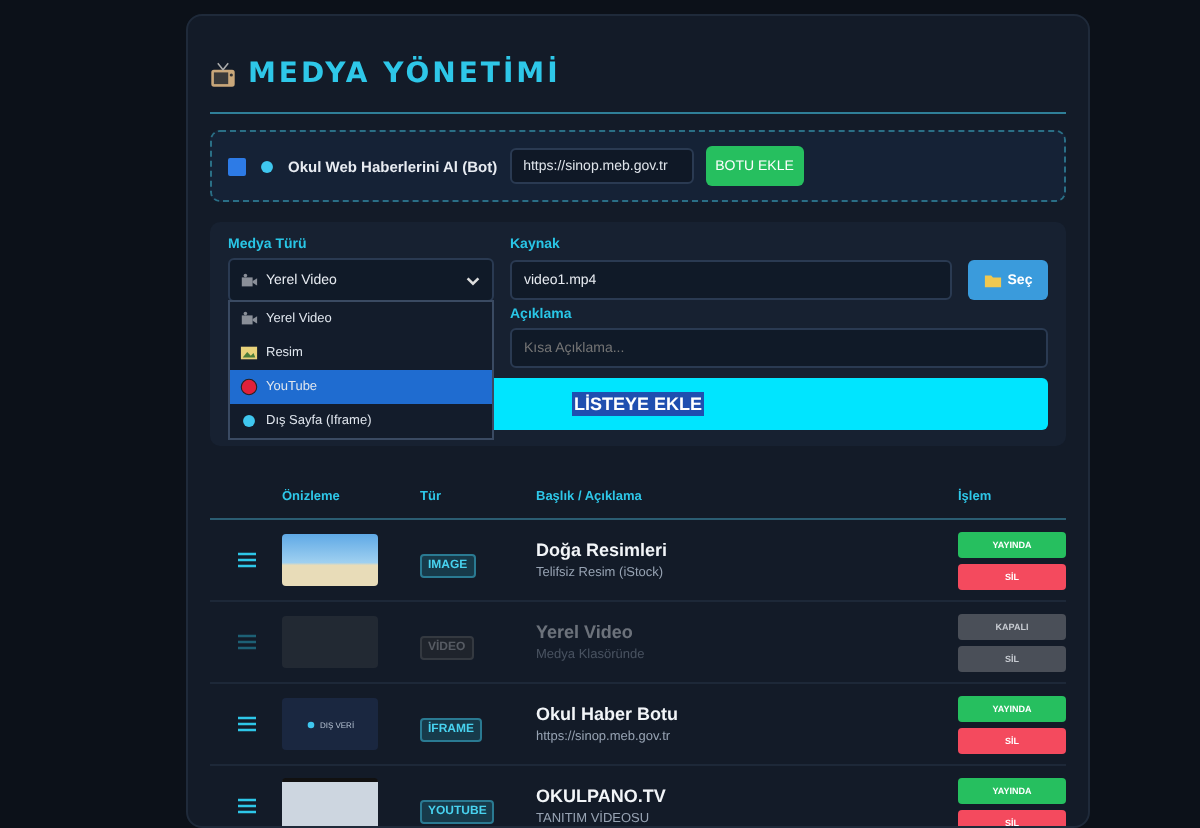 The height and width of the screenshot is (828, 1200). I want to click on row-title: OKULPANO.TV, so click(602, 796).